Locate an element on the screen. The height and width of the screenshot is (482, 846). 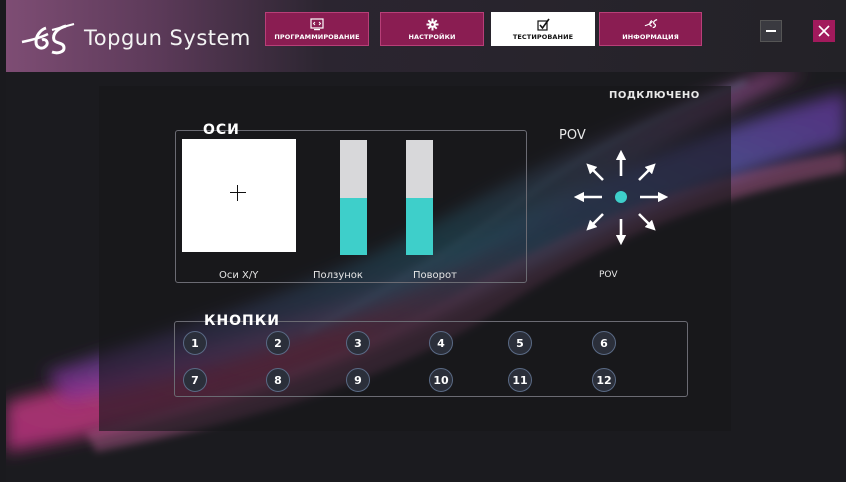
joystick-button-label: 12 is located at coordinates (604, 380).